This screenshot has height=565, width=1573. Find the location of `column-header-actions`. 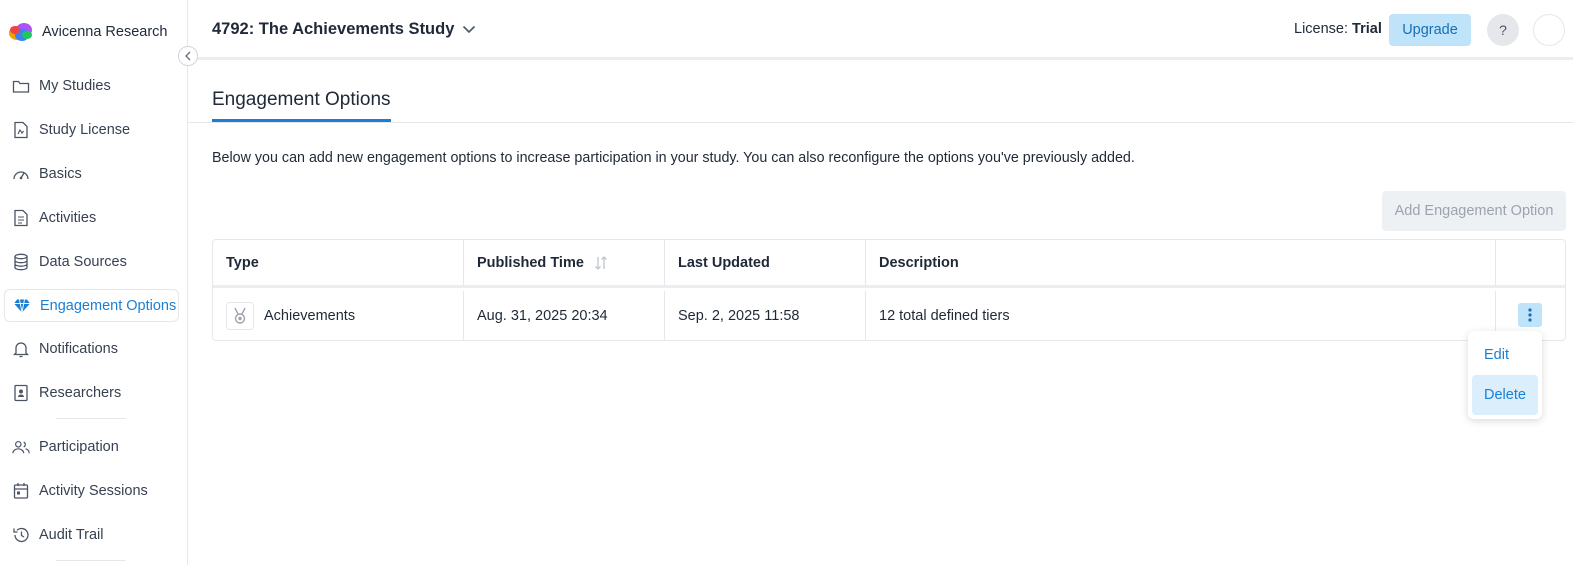

column-header-actions is located at coordinates (1531, 262).